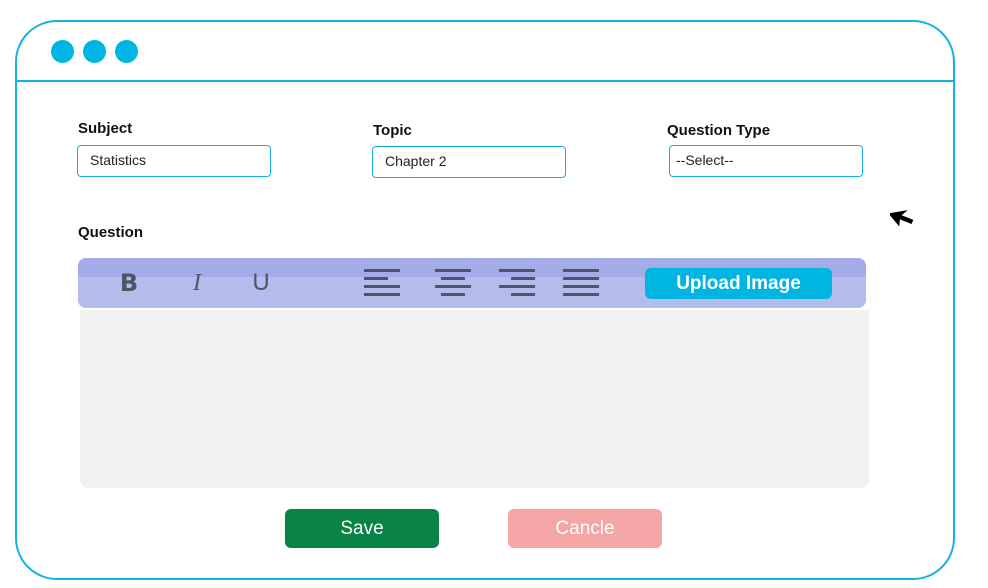 This screenshot has height=588, width=988. What do you see at coordinates (382, 283) in the screenshot?
I see `align-left-icon` at bounding box center [382, 283].